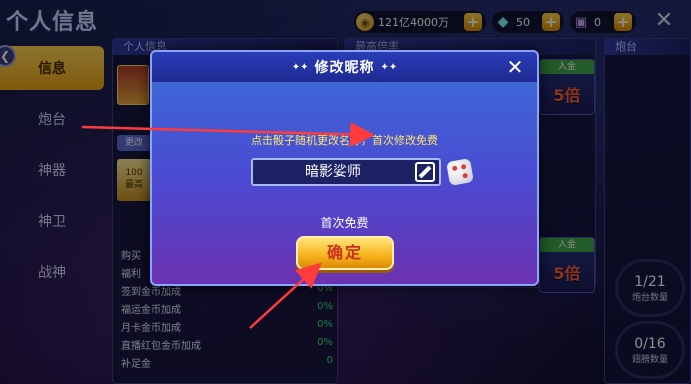  What do you see at coordinates (344, 140) in the screenshot?
I see `dialog-hint: 点击骰子随机更改名称，首次修改免费` at bounding box center [344, 140].